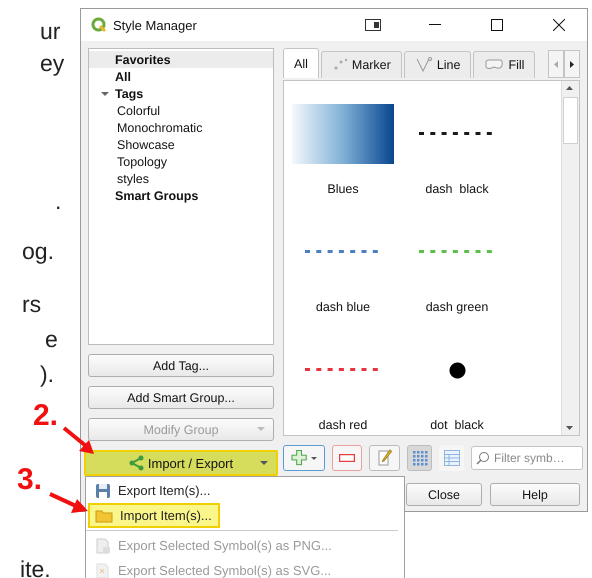 The height and width of the screenshot is (578, 592). Describe the element at coordinates (494, 65) in the screenshot. I see `fill-icon` at that location.